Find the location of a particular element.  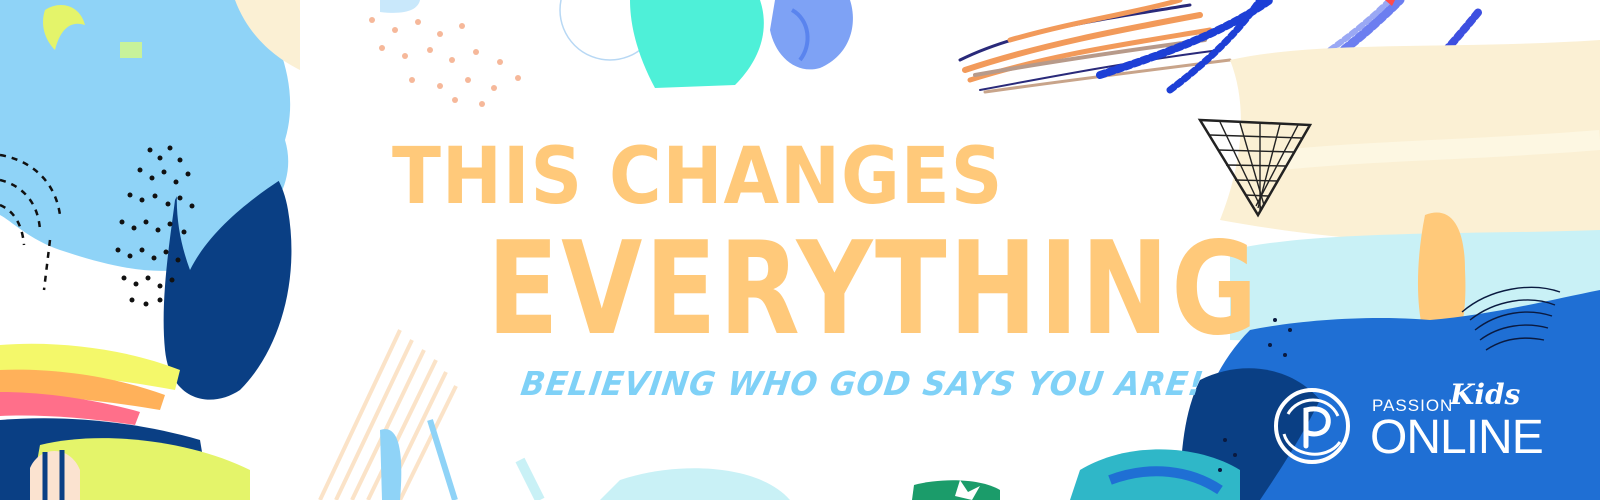

paint-blob-teal-bottom is located at coordinates (695, 484).